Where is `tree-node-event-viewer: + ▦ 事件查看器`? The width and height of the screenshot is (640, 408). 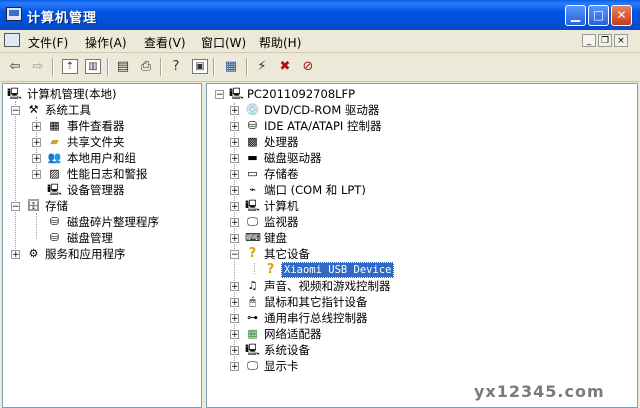
tree-node-event-viewer: + ▦ 事件查看器 is located at coordinates (103, 126).